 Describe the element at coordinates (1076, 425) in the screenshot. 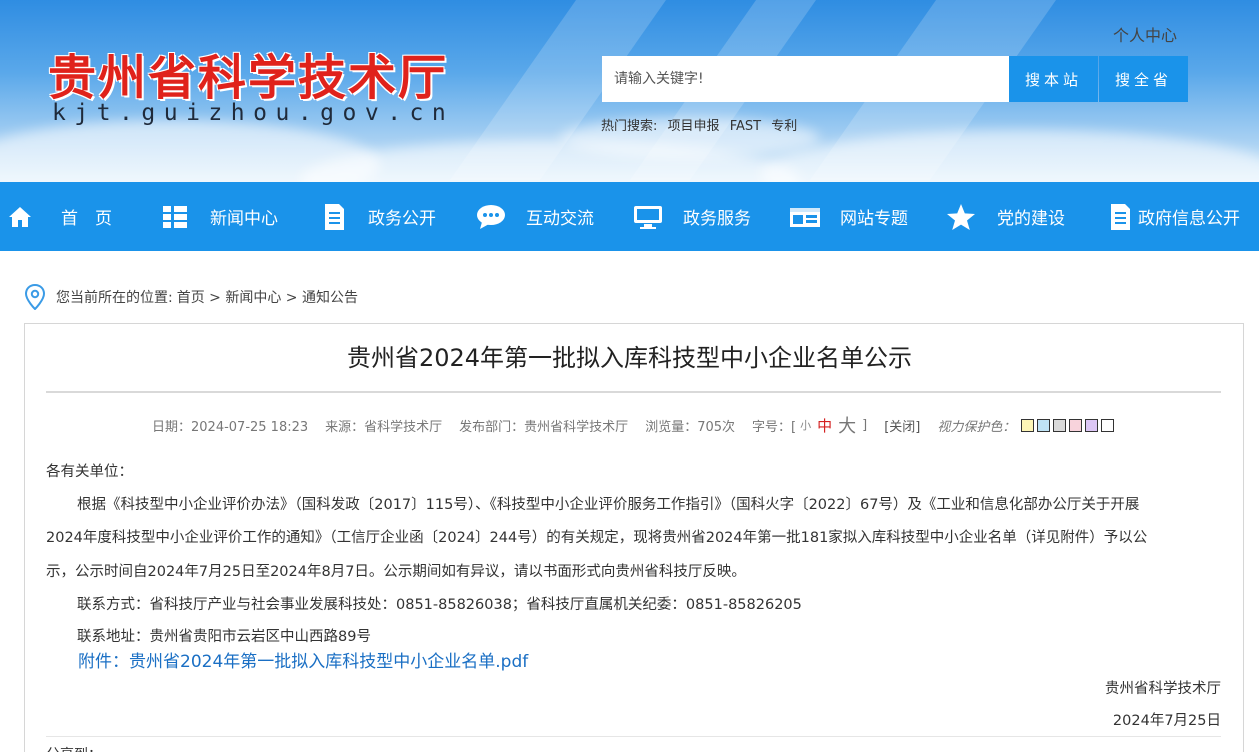

I see `eye-protect-swatch-pink` at that location.